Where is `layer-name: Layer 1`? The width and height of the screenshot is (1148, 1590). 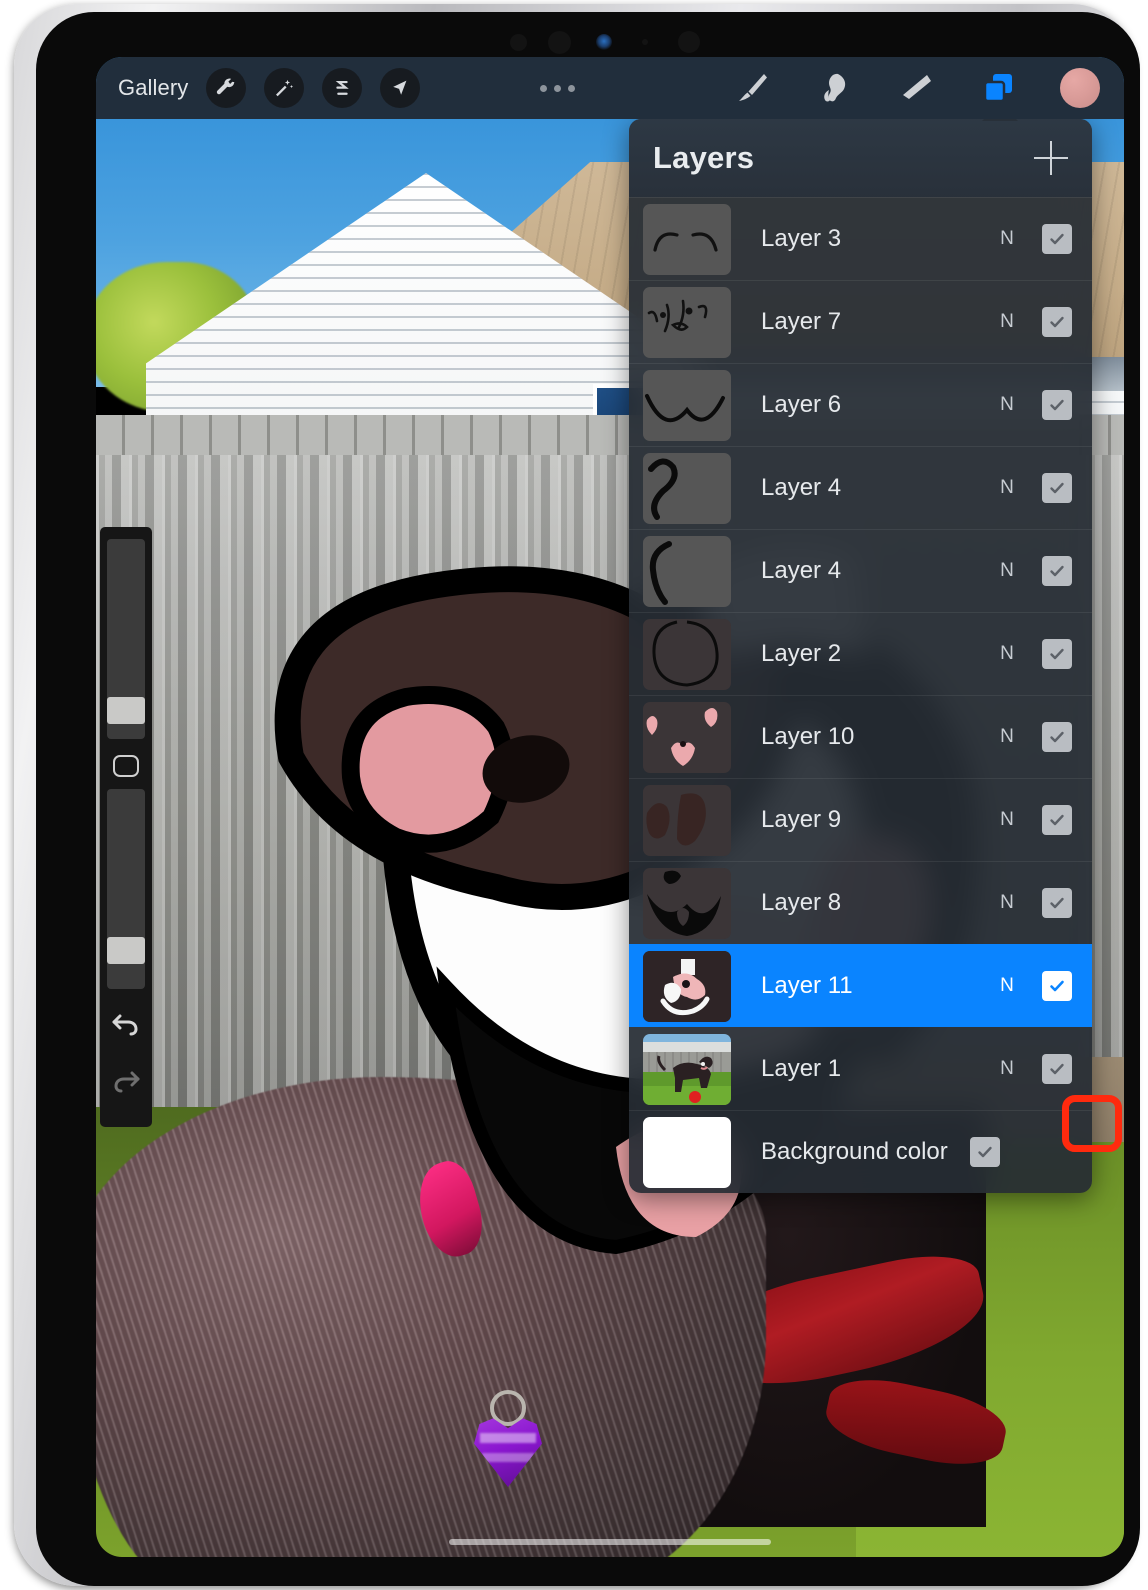 layer-name: Layer 1 is located at coordinates (801, 1068).